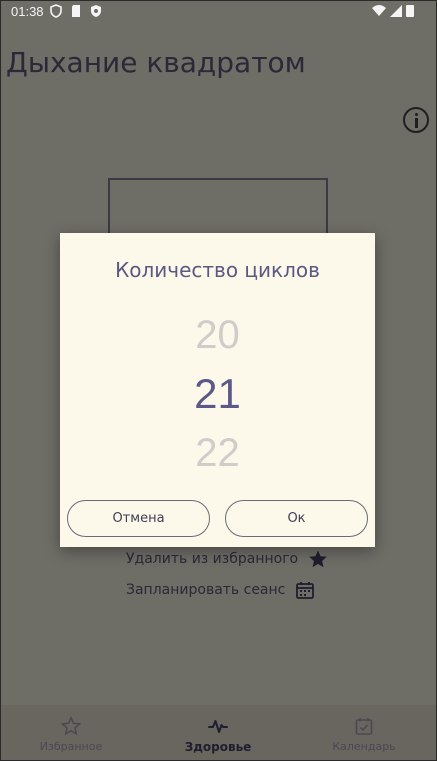 Image resolution: width=437 pixels, height=761 pixels. I want to click on remove-favorite-button: Удалить из избранного, so click(227, 559).